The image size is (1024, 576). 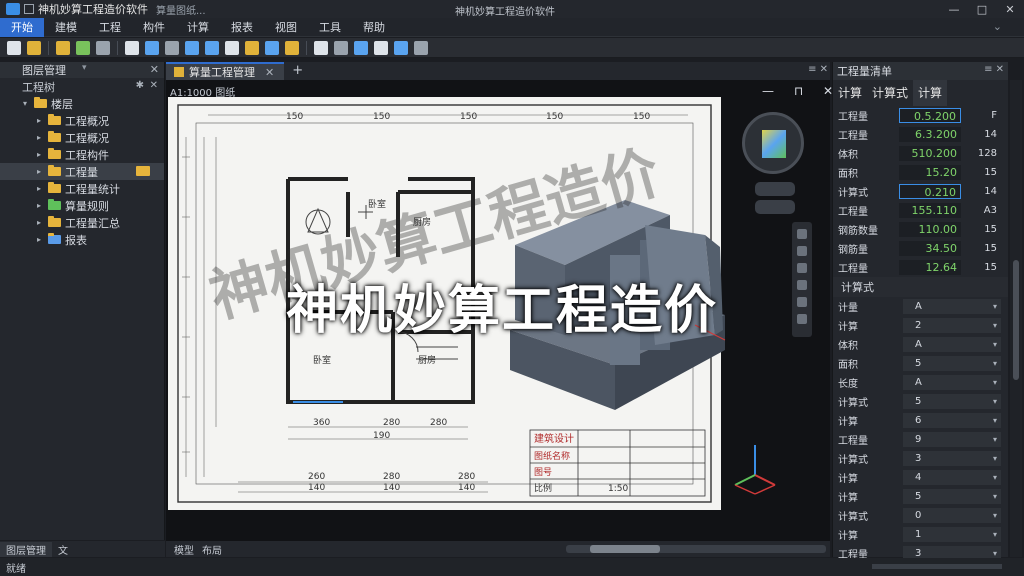 What do you see at coordinates (802, 302) in the screenshot?
I see `home-tool-icon` at bounding box center [802, 302].